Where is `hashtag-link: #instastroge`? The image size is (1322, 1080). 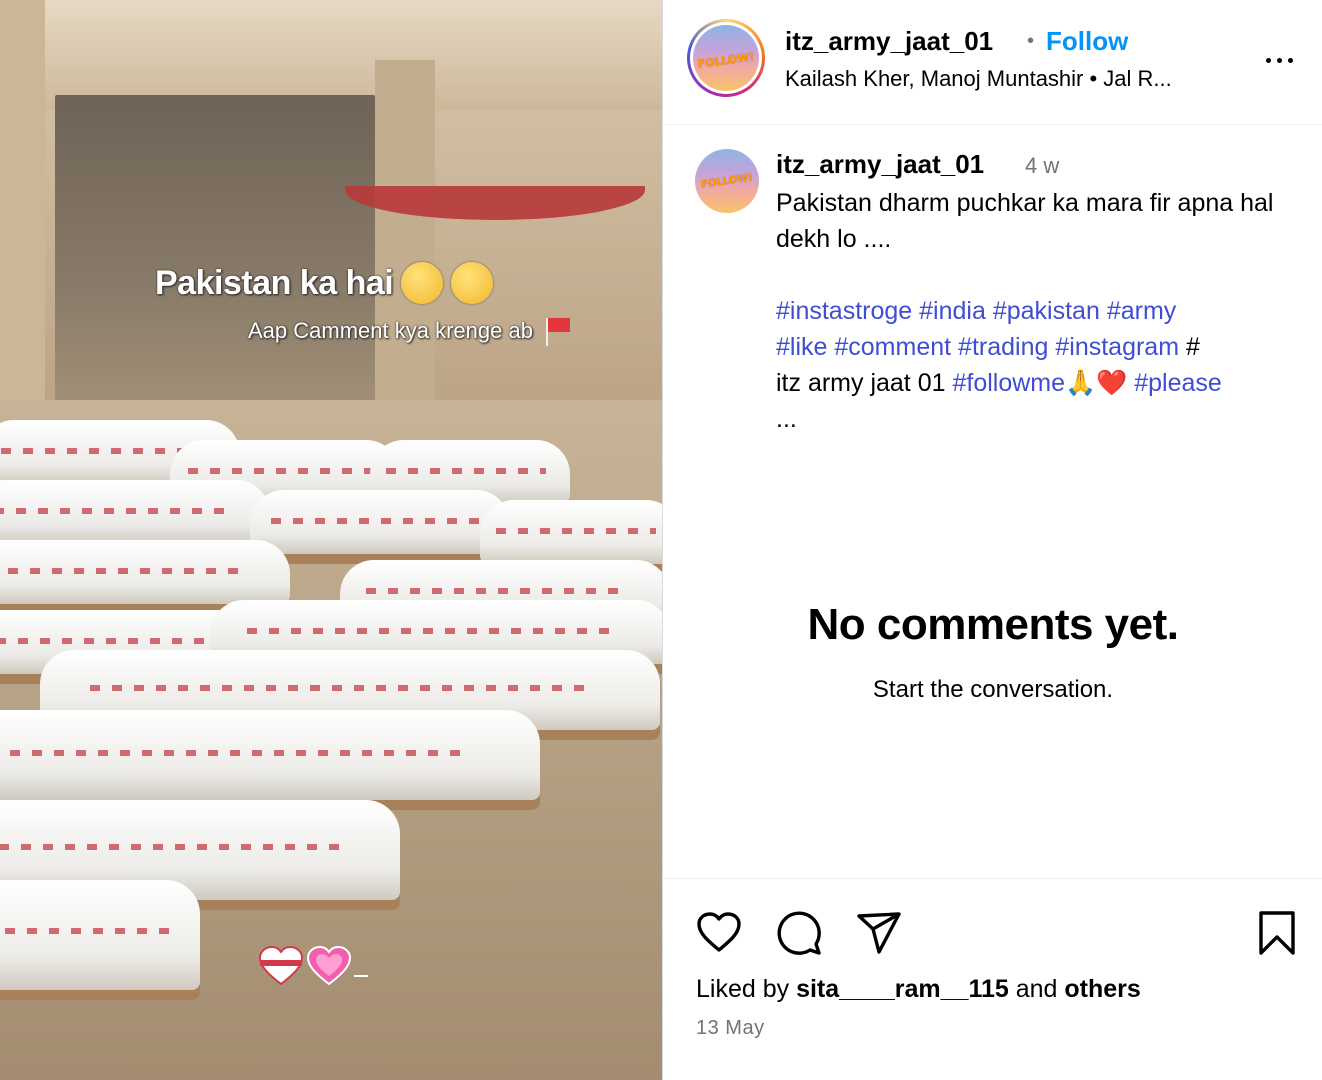
hashtag-link: #instastroge is located at coordinates (844, 311).